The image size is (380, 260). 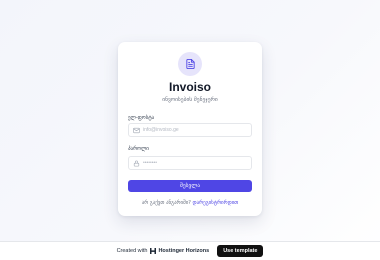 I want to click on brand-name: Hostinger Horizons, so click(x=184, y=251).